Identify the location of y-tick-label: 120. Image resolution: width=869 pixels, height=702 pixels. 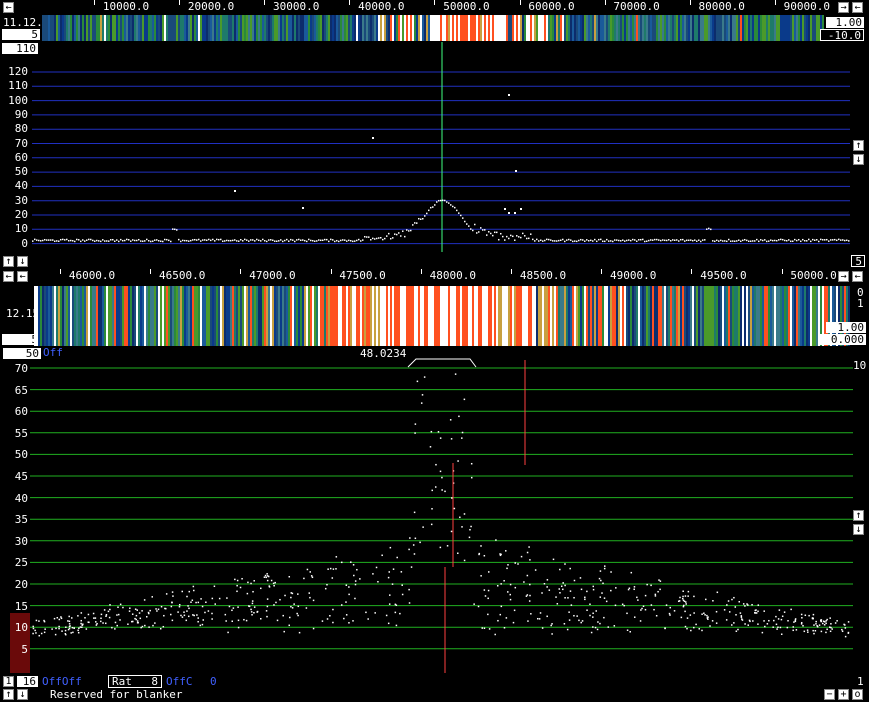
(18, 71).